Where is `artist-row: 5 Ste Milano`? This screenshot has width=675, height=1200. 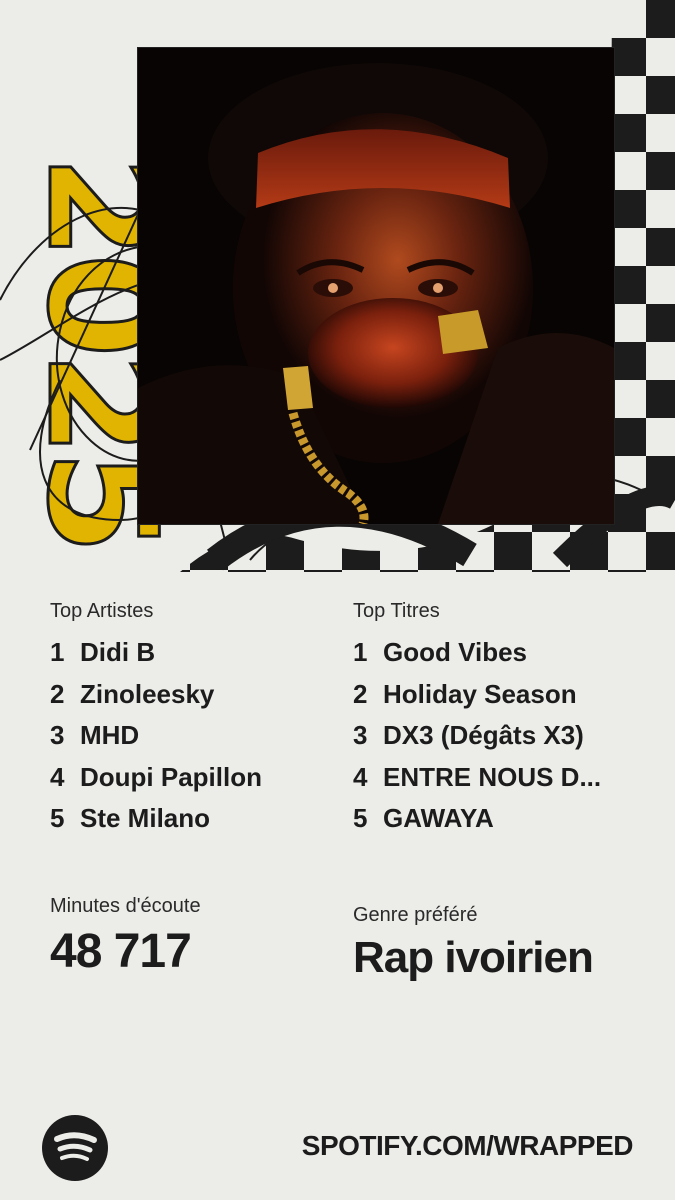
artist-row: 5 Ste Milano is located at coordinates (195, 824).